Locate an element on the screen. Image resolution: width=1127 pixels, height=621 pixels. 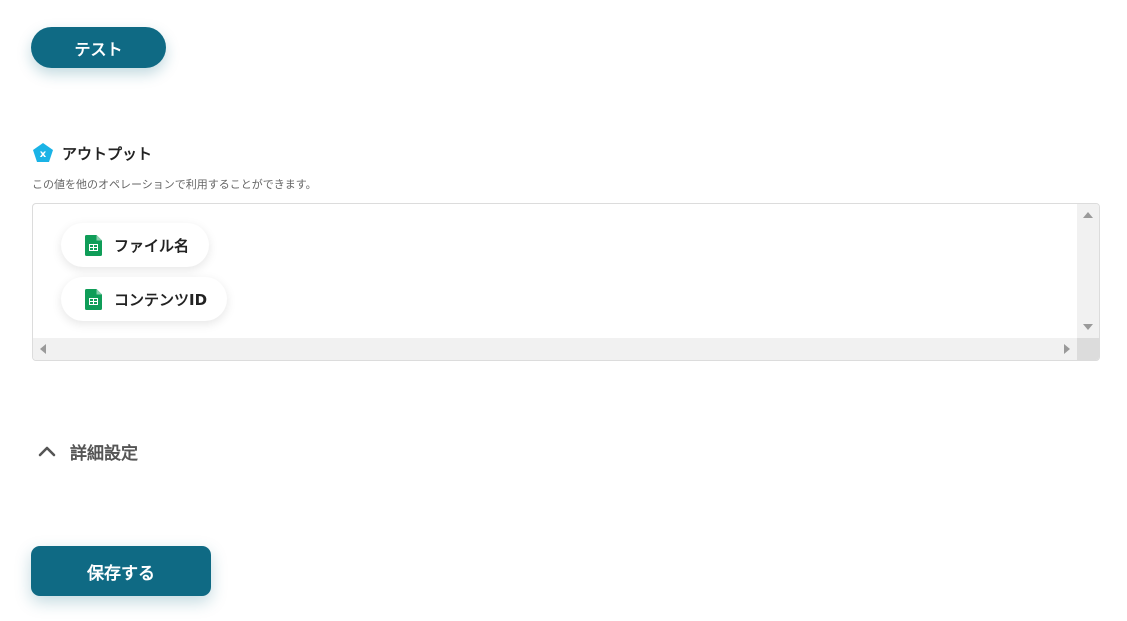
output-title: アウトプット is located at coordinates (107, 153).